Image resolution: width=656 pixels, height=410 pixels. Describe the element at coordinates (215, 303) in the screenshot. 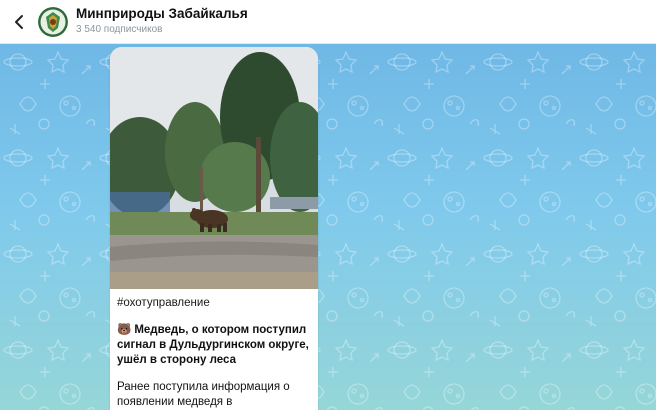

I see `post-hashtag: #охотуправление` at that location.